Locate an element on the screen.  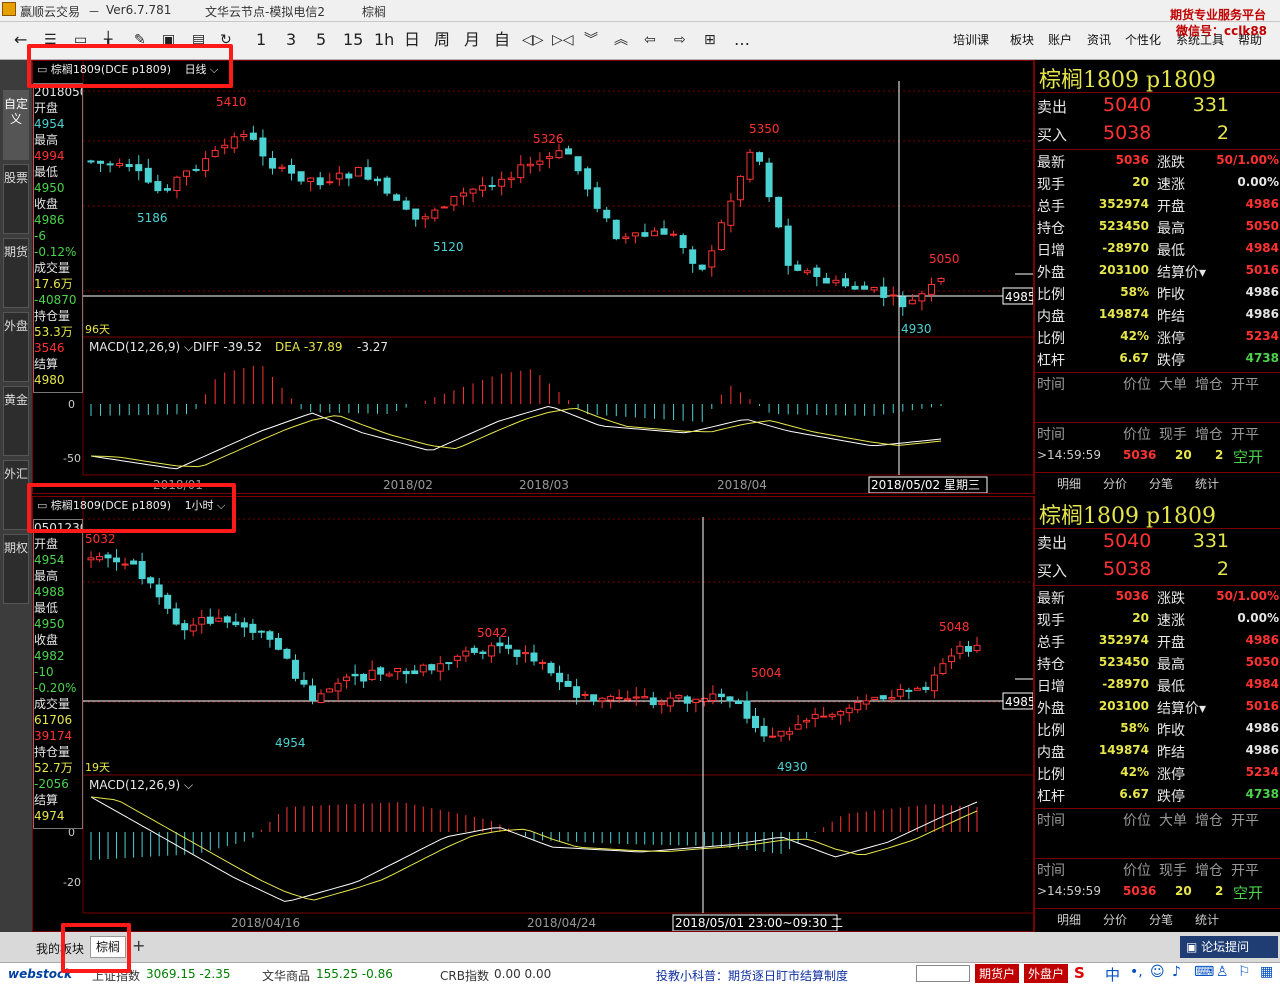
menu-news: 资讯 is located at coordinates (1099, 39).